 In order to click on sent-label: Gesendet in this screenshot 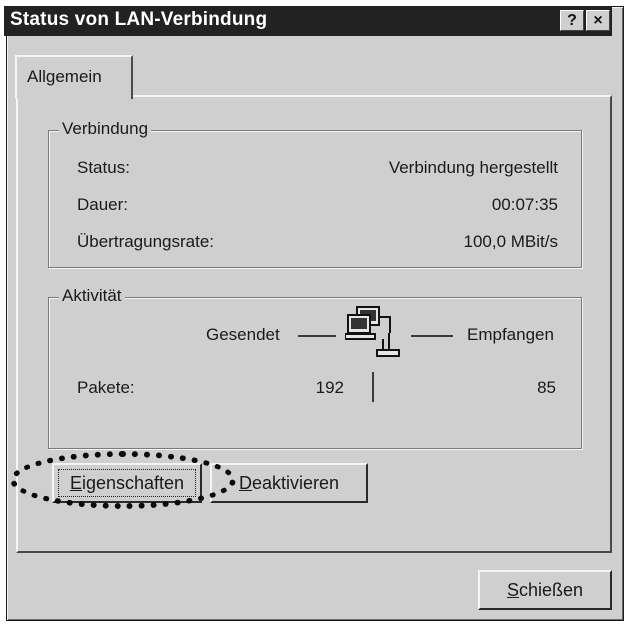, I will do `click(243, 334)`.